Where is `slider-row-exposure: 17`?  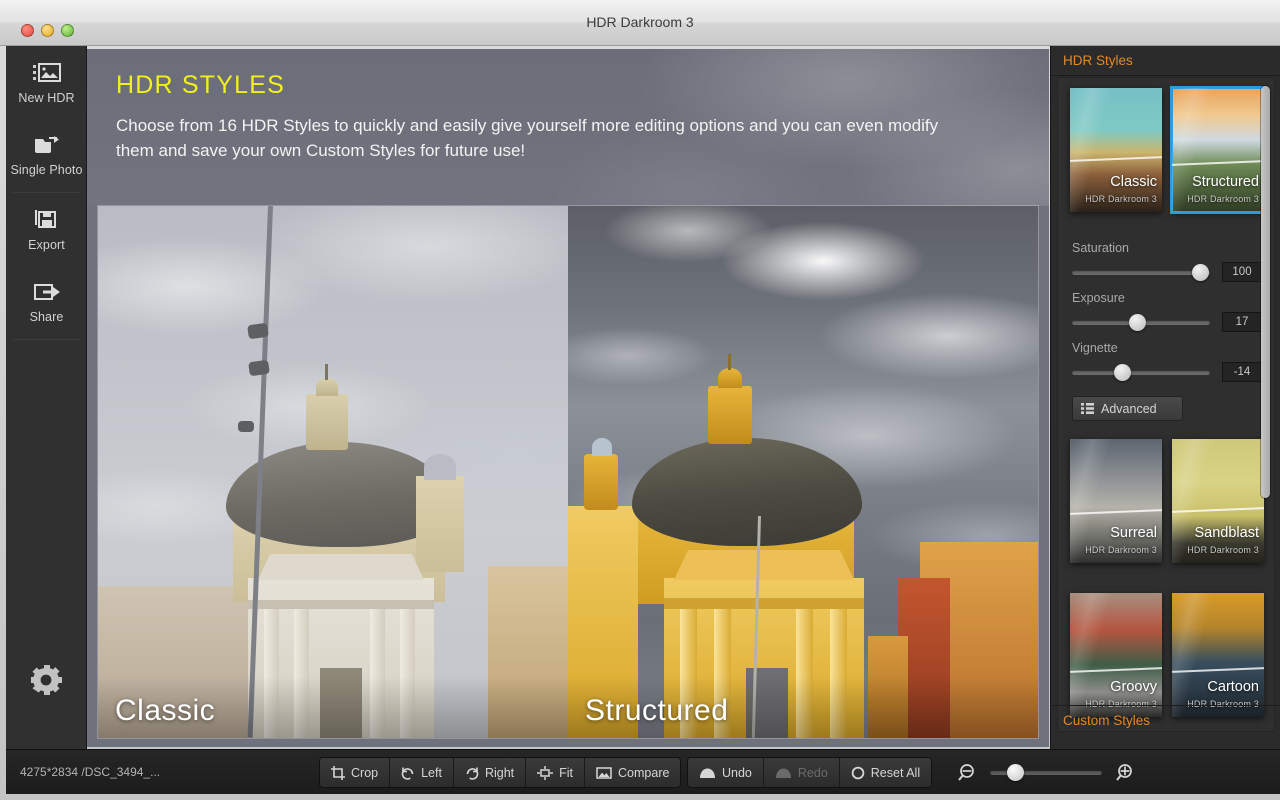 slider-row-exposure: 17 is located at coordinates (1167, 322).